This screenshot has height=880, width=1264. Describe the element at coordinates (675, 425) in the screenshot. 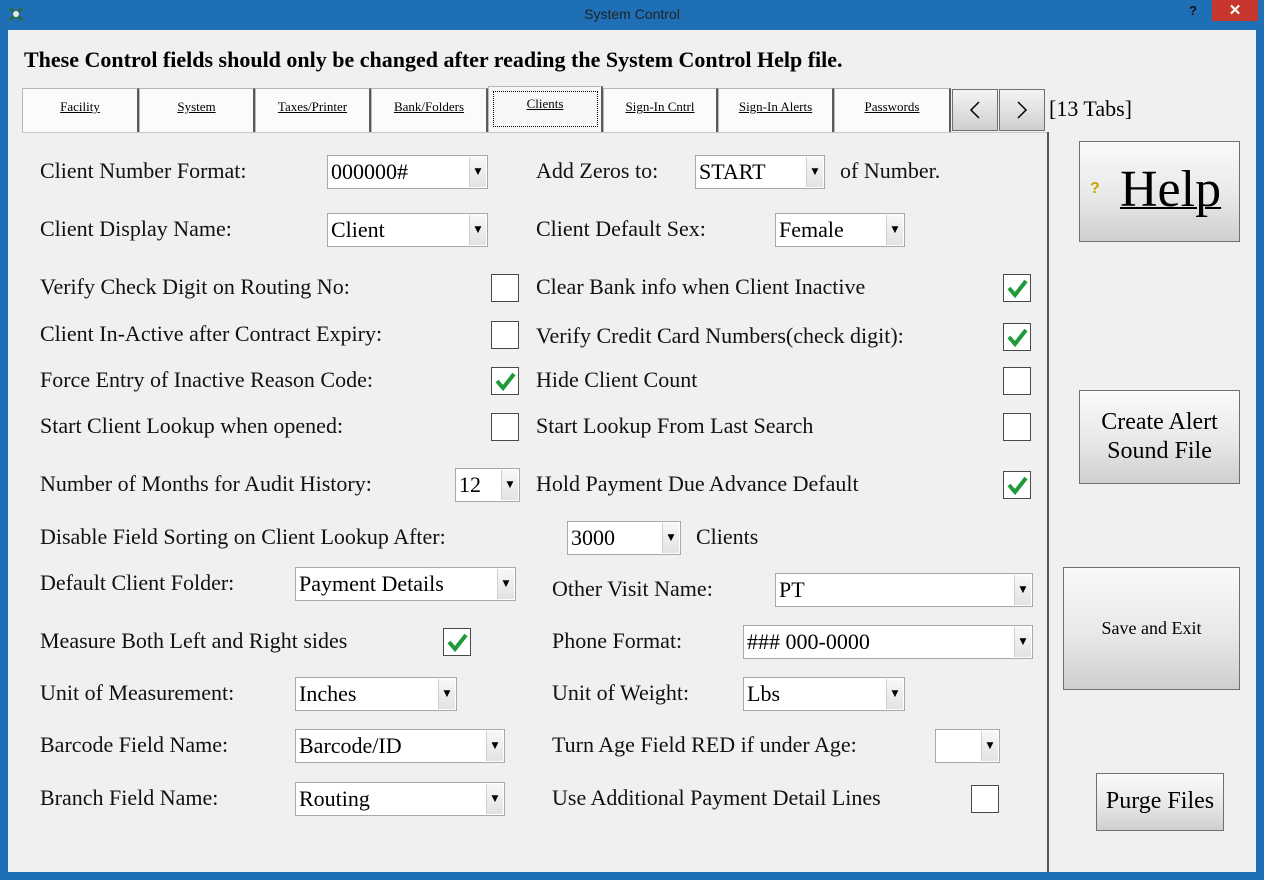

I see `start-lookup-last-label: Start Lookup From Last Search` at that location.